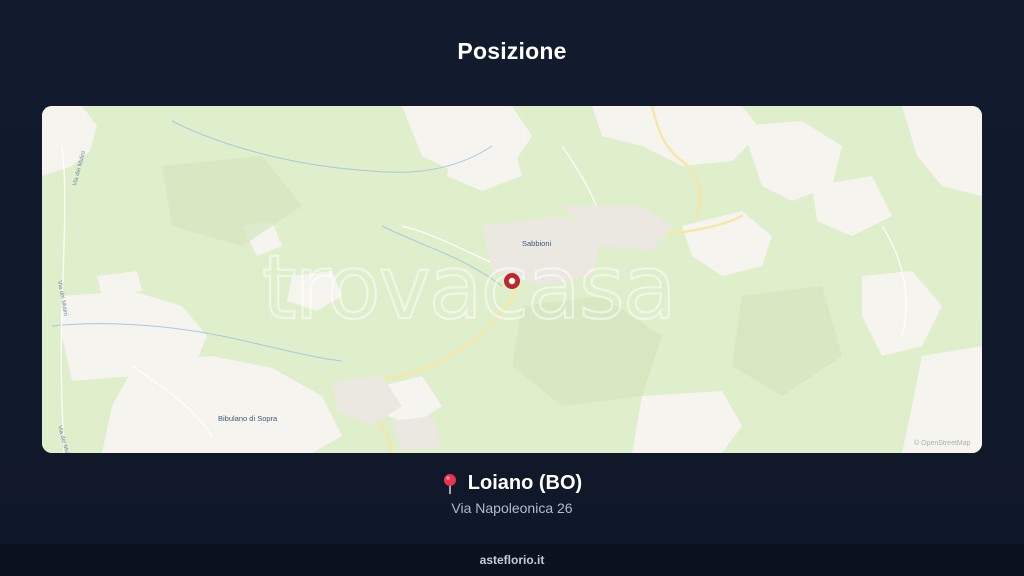 This screenshot has height=576, width=1024. I want to click on location-address: Via Napoleonica 26, so click(512, 508).